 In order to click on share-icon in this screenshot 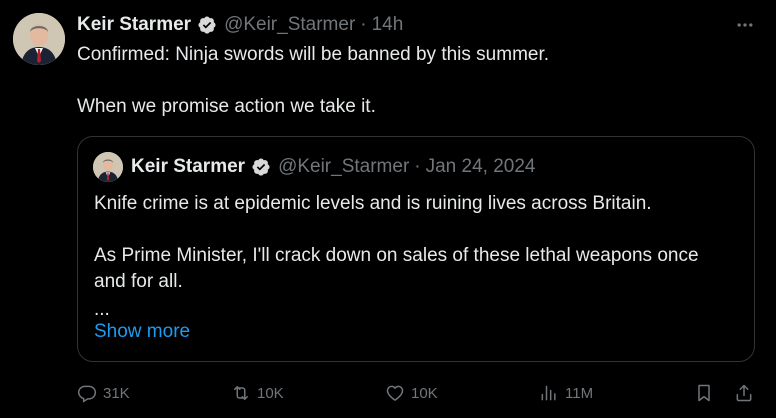, I will do `click(744, 393)`.